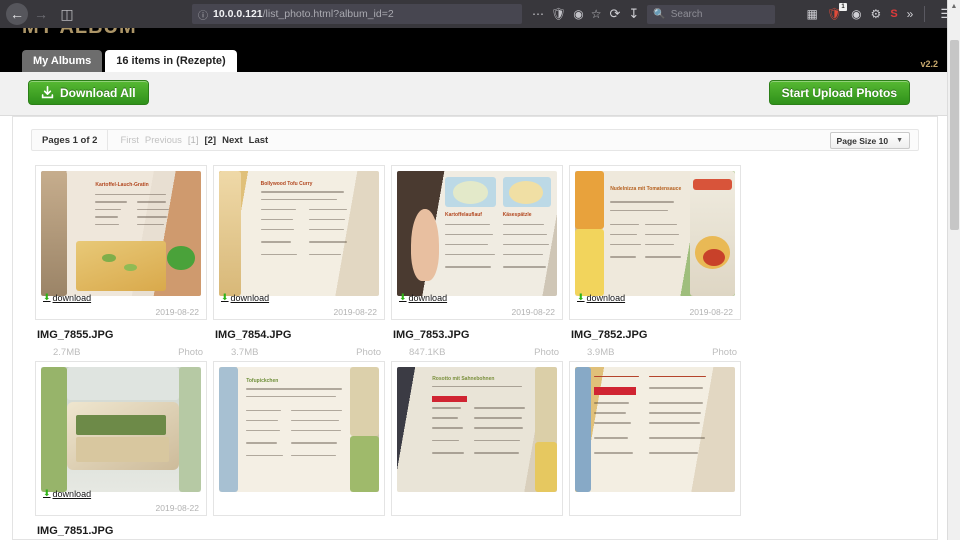  Describe the element at coordinates (596, 14) in the screenshot. I see `star-icon: ☆` at that location.